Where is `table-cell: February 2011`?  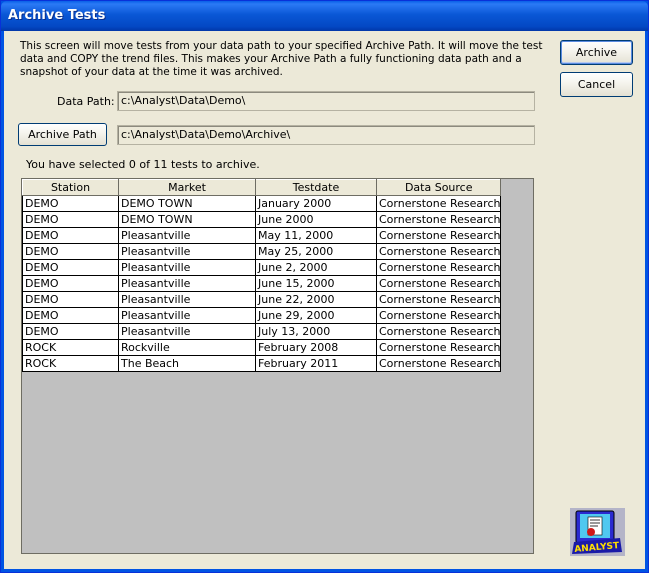
table-cell: February 2011 is located at coordinates (316, 363).